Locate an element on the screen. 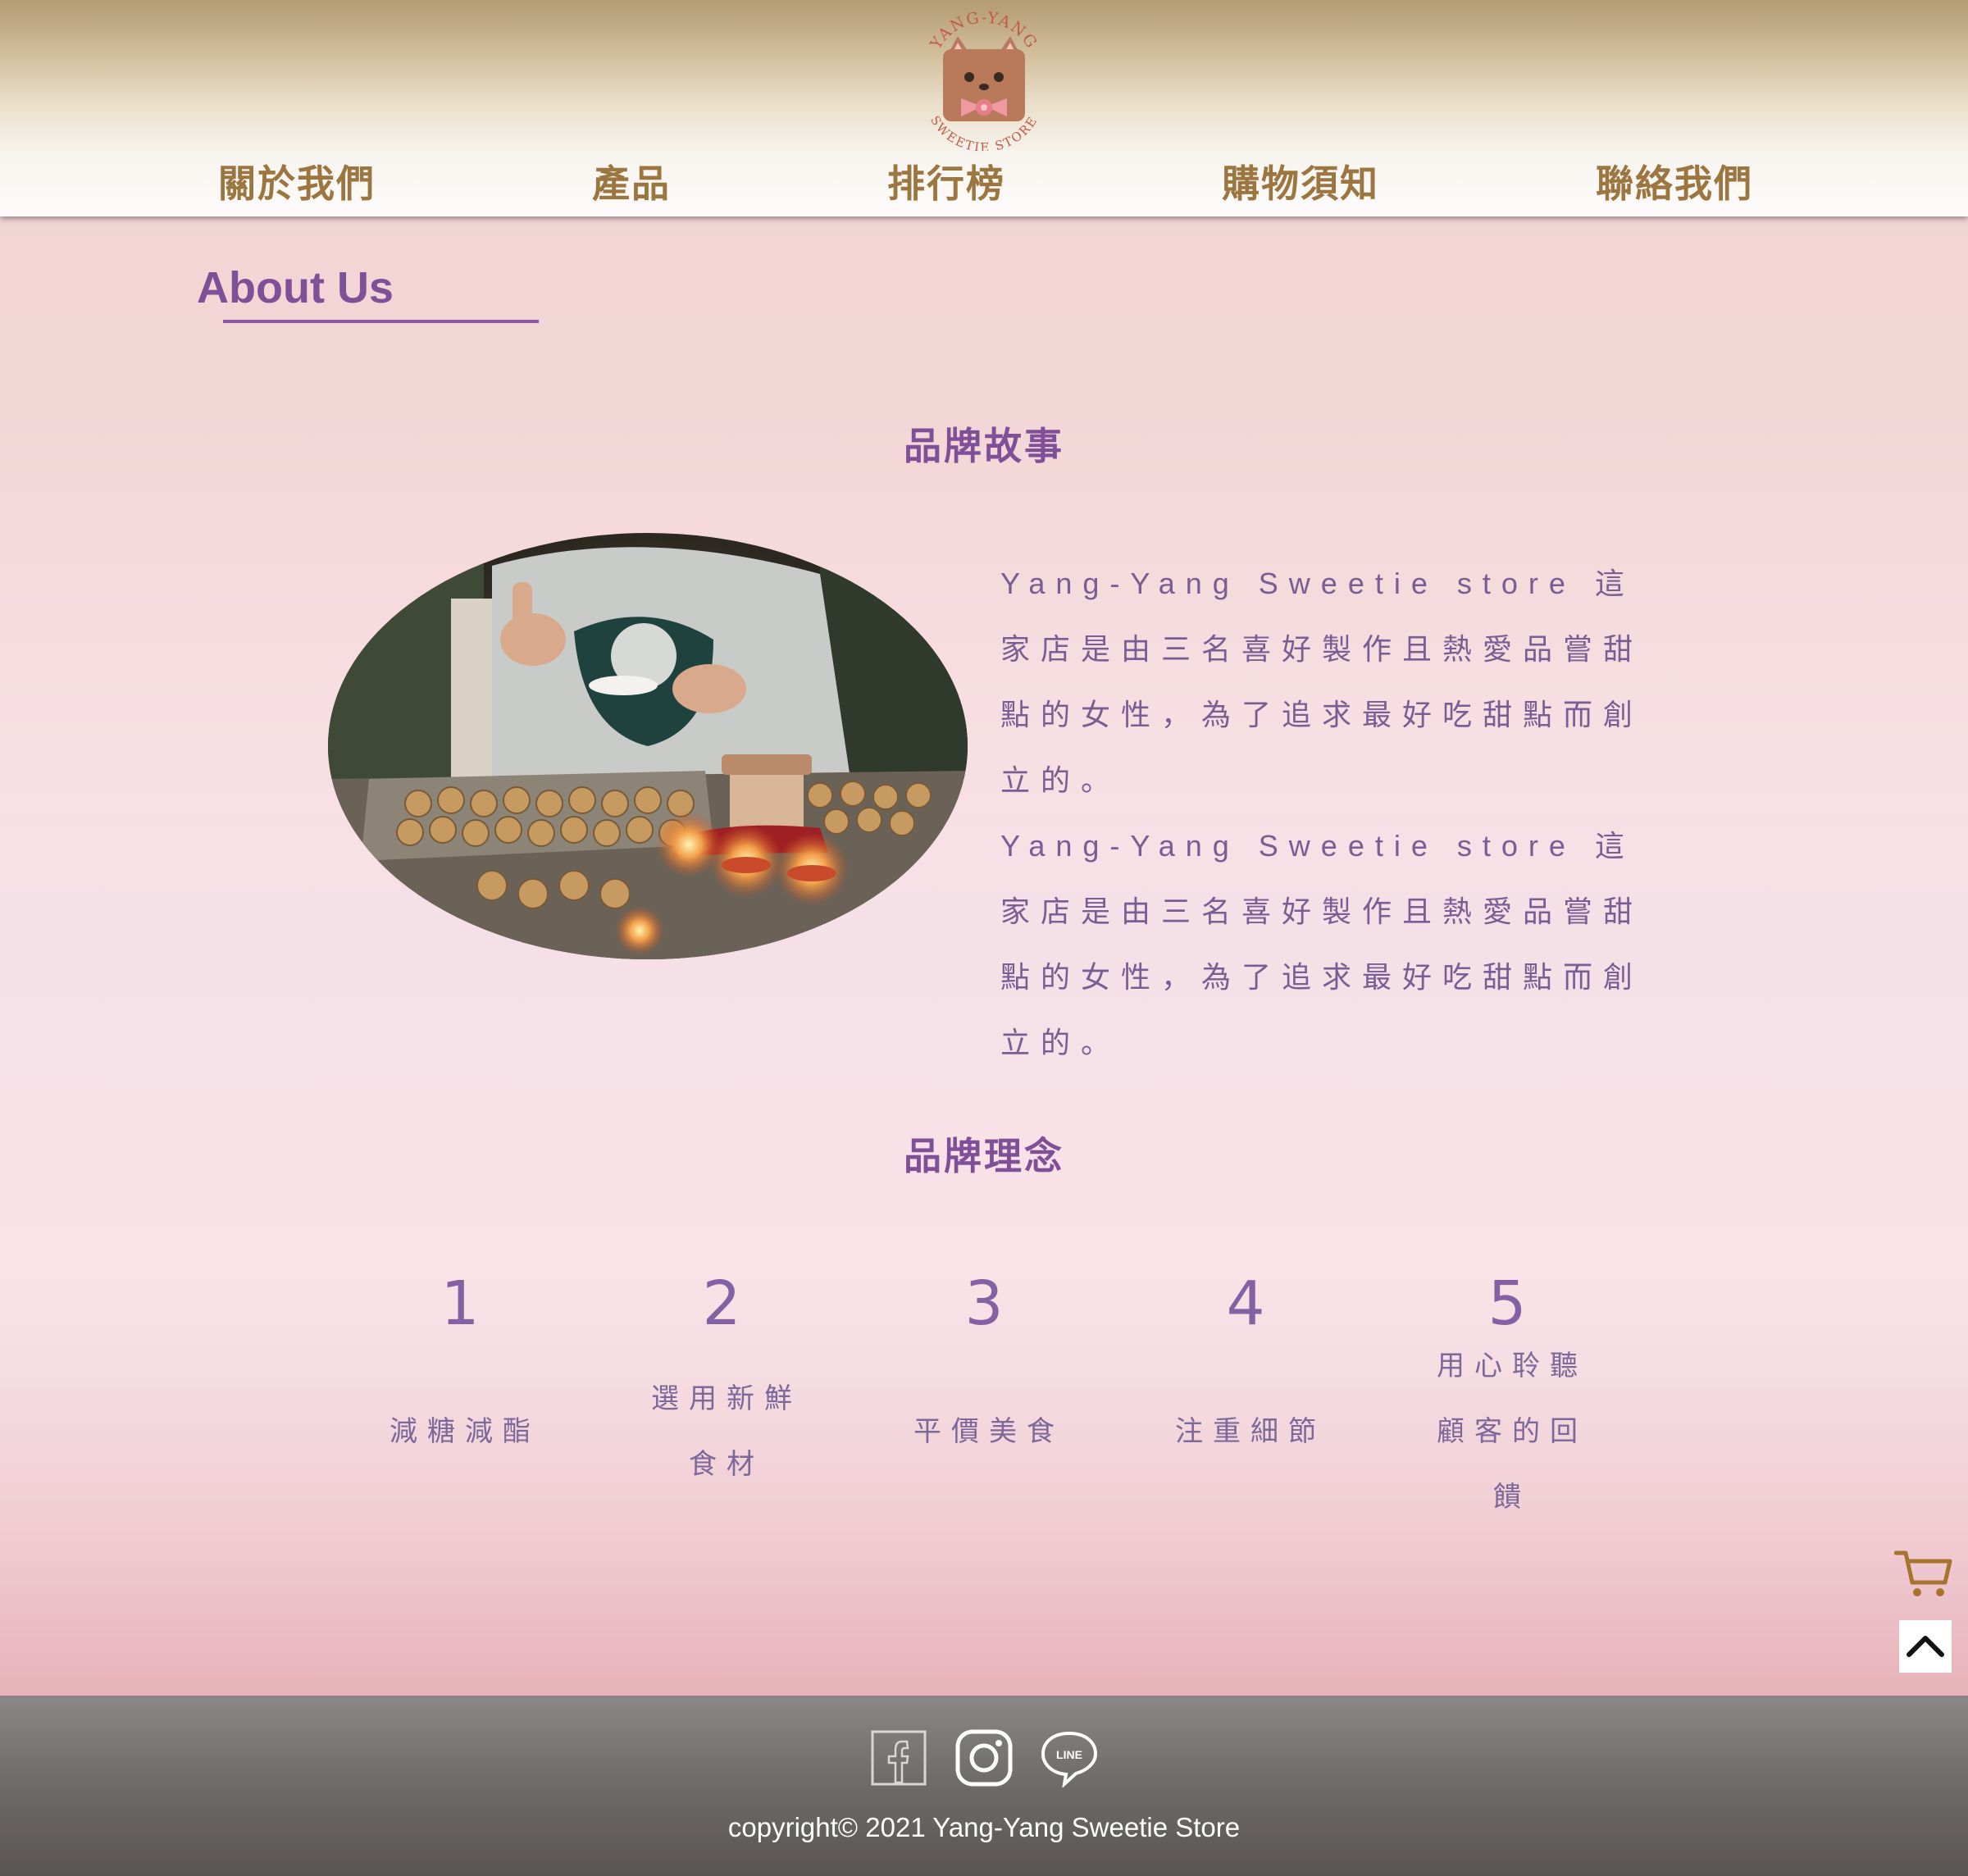 Image resolution: width=1968 pixels, height=1876 pixels. baking-photo-illustration is located at coordinates (648, 746).